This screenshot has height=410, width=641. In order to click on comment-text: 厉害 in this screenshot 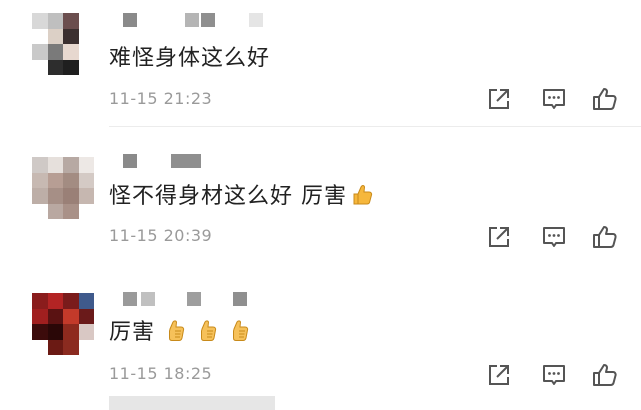, I will do `click(180, 330)`.